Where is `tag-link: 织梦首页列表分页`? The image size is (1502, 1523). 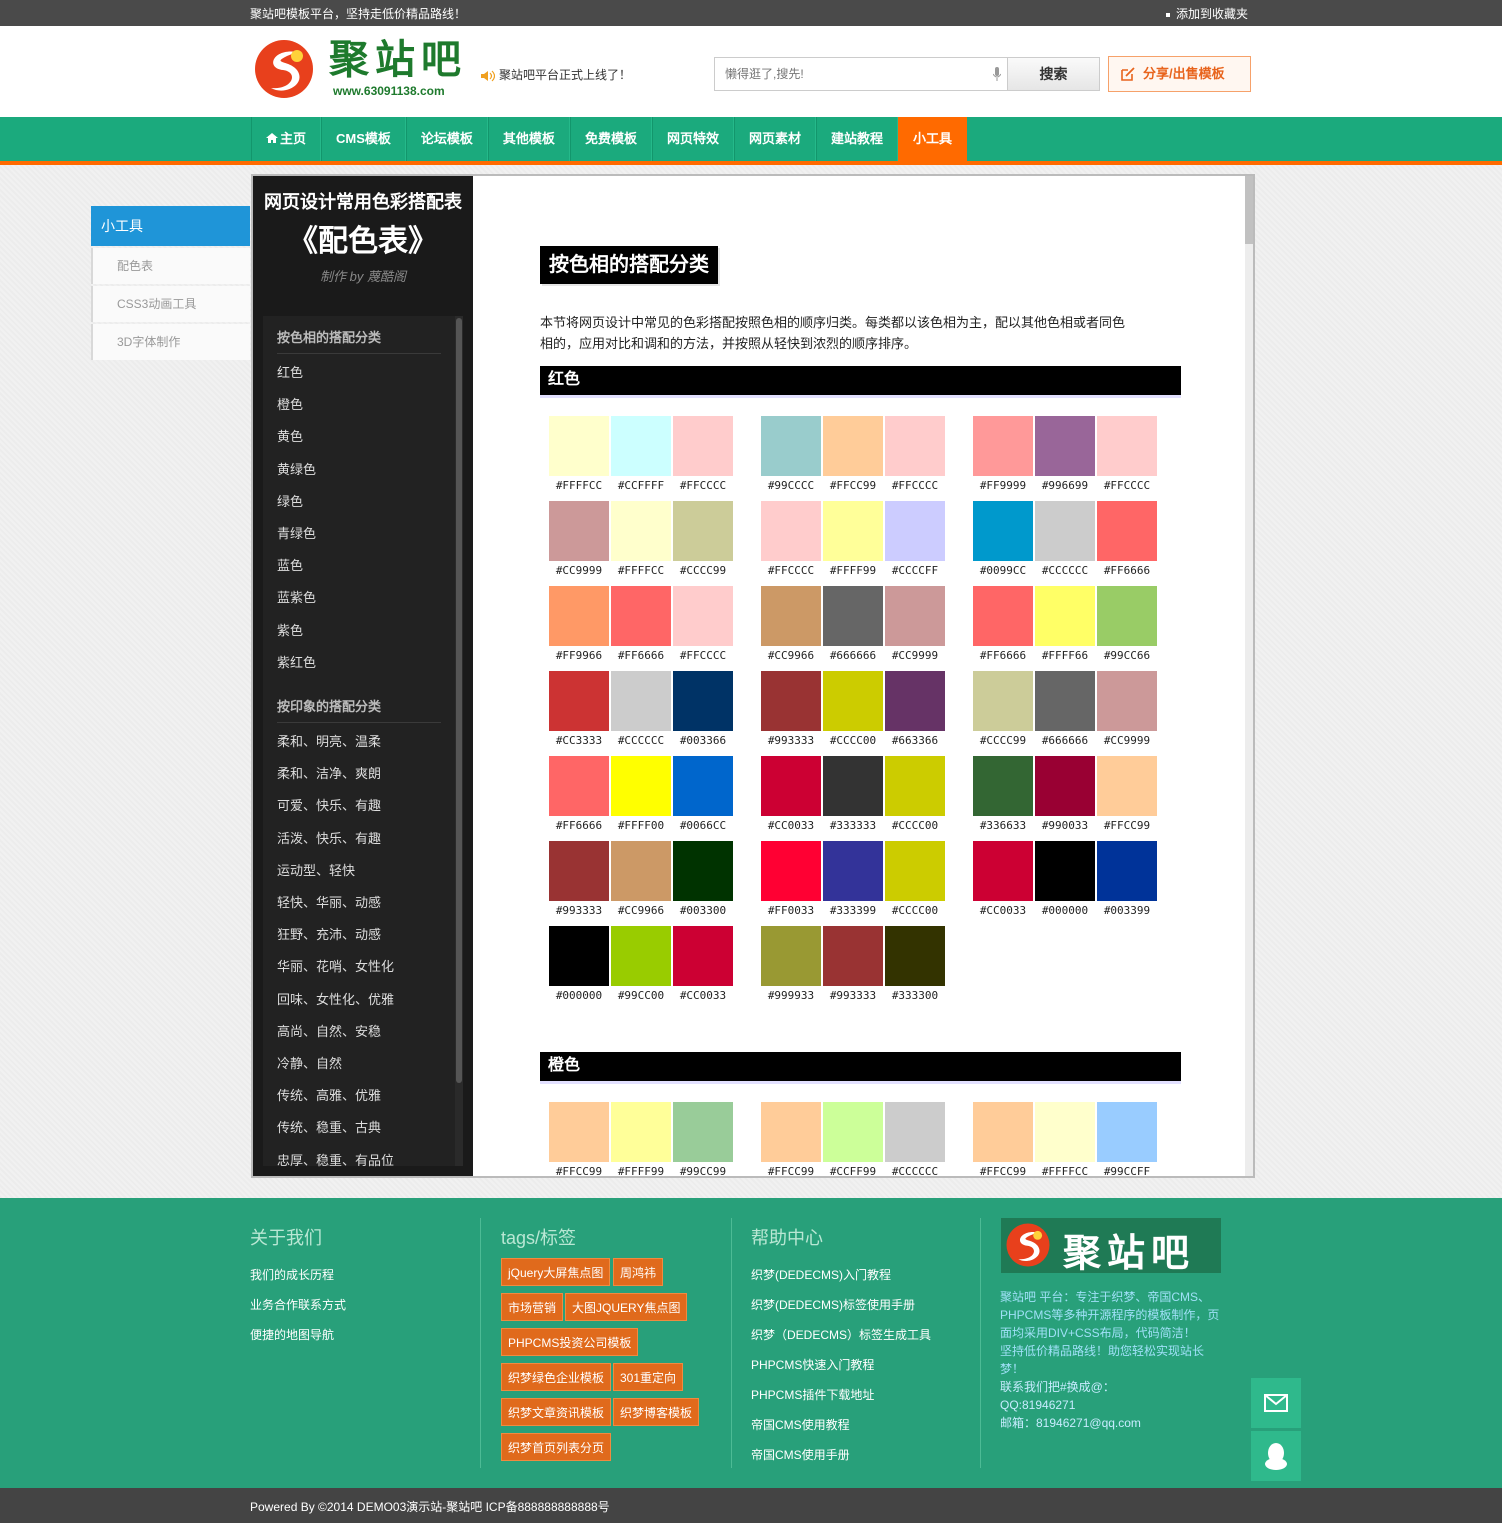 tag-link: 织梦首页列表分页 is located at coordinates (556, 1447).